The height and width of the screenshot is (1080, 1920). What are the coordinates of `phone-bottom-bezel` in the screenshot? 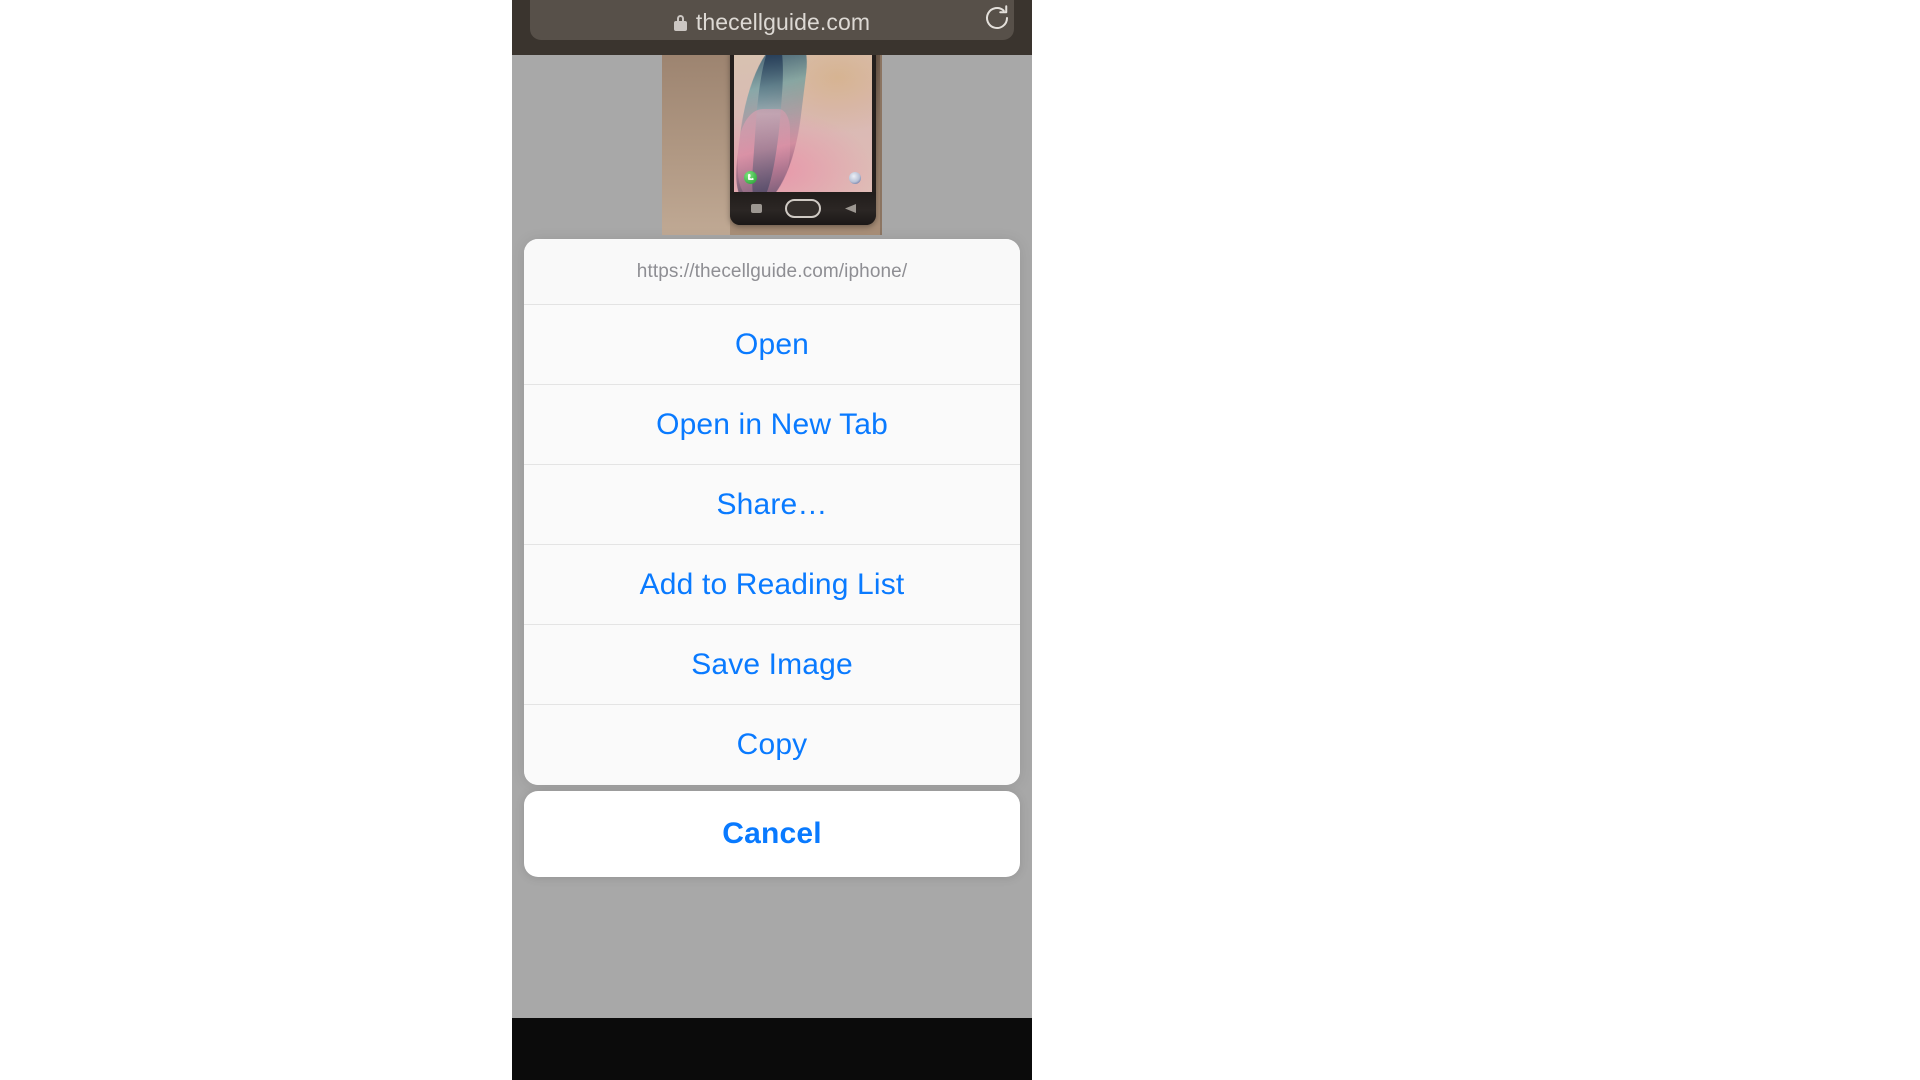 It's located at (803, 208).